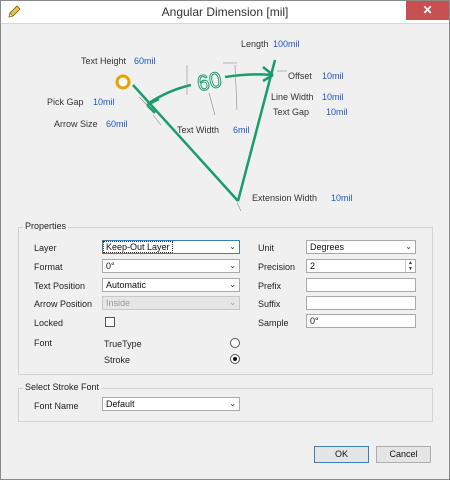  I want to click on precision-value: 2, so click(313, 266).